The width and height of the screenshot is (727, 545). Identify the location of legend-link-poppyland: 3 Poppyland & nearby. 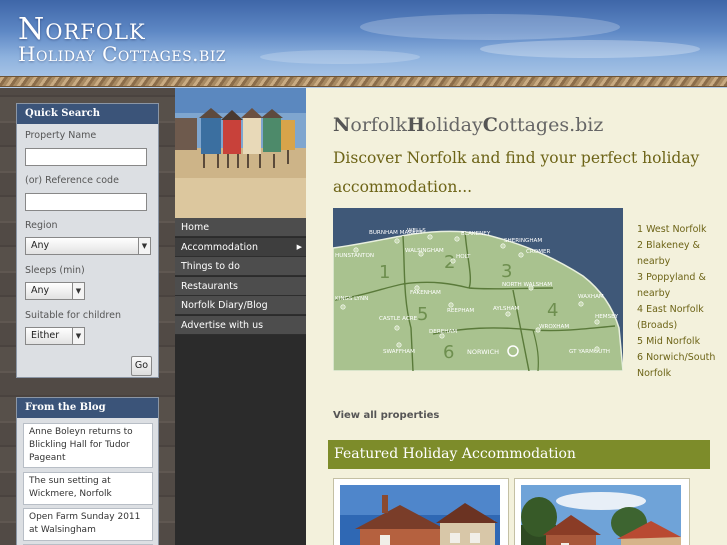
(677, 286).